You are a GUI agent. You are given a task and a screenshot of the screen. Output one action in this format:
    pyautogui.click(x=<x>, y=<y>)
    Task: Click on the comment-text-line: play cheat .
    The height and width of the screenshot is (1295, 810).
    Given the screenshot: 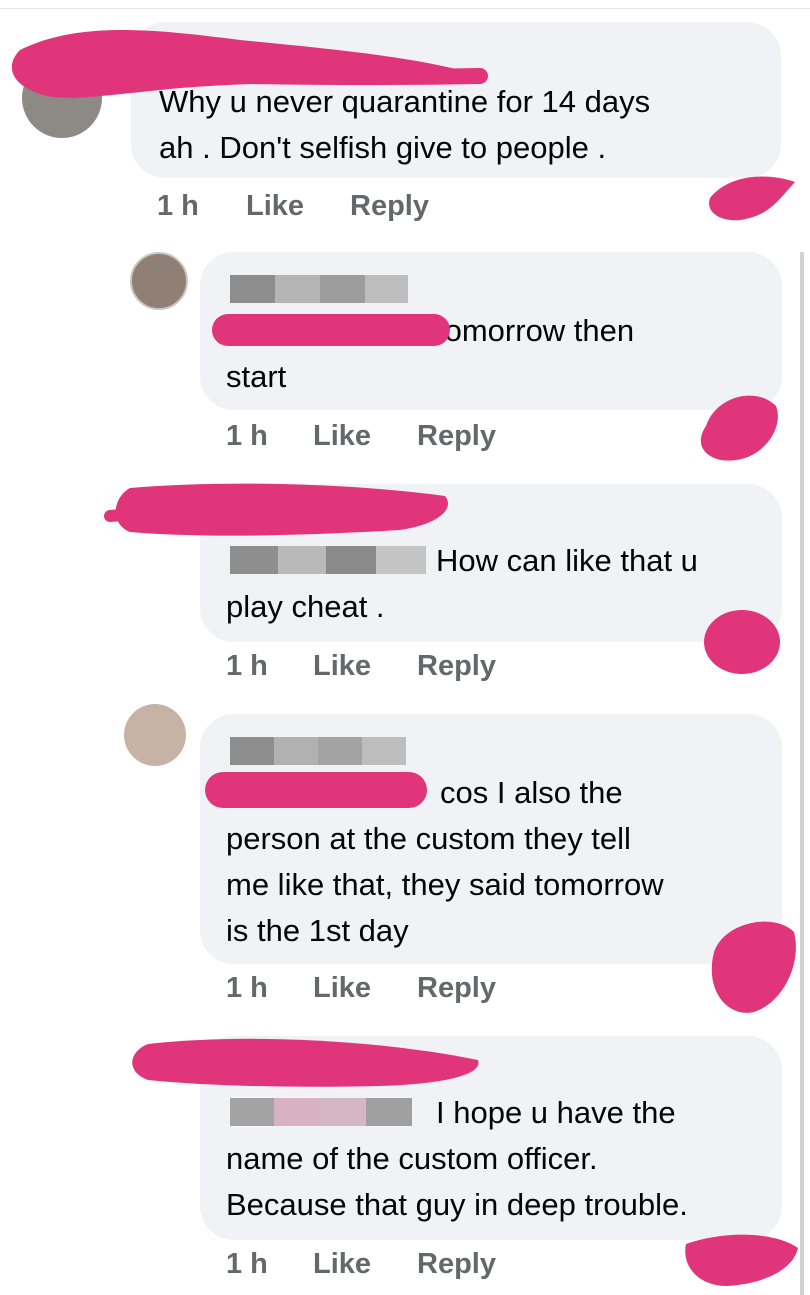 What is the action you would take?
    pyautogui.click(x=305, y=606)
    